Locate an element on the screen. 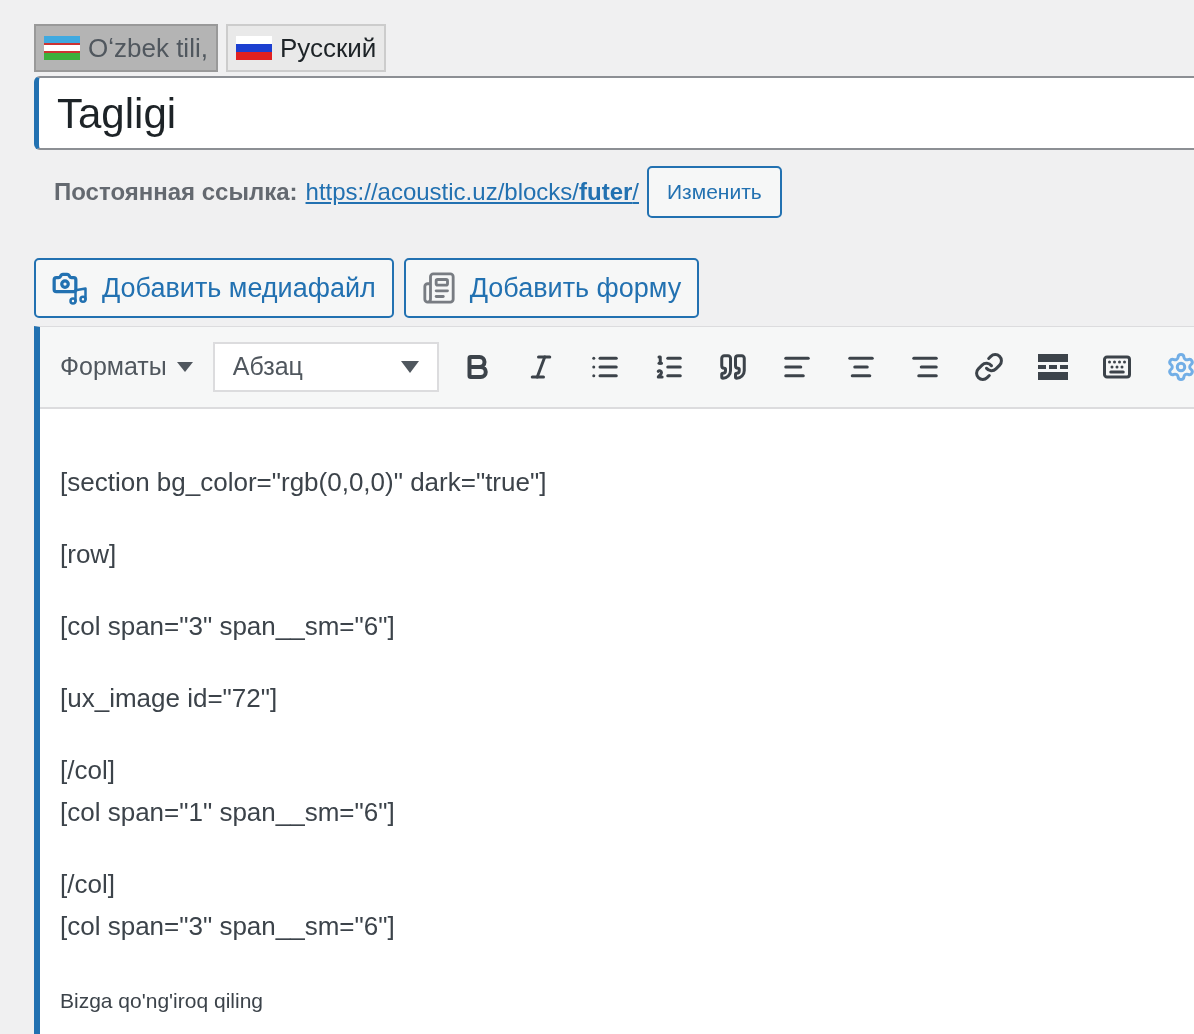  content-paragraph: [row] is located at coordinates (89, 554).